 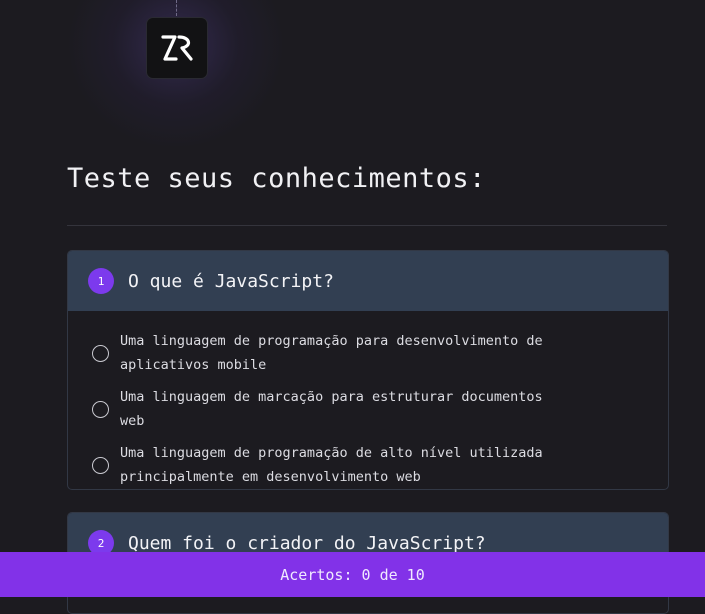 What do you see at coordinates (368, 281) in the screenshot?
I see `question-header: 1 O que é JavaScript?` at bounding box center [368, 281].